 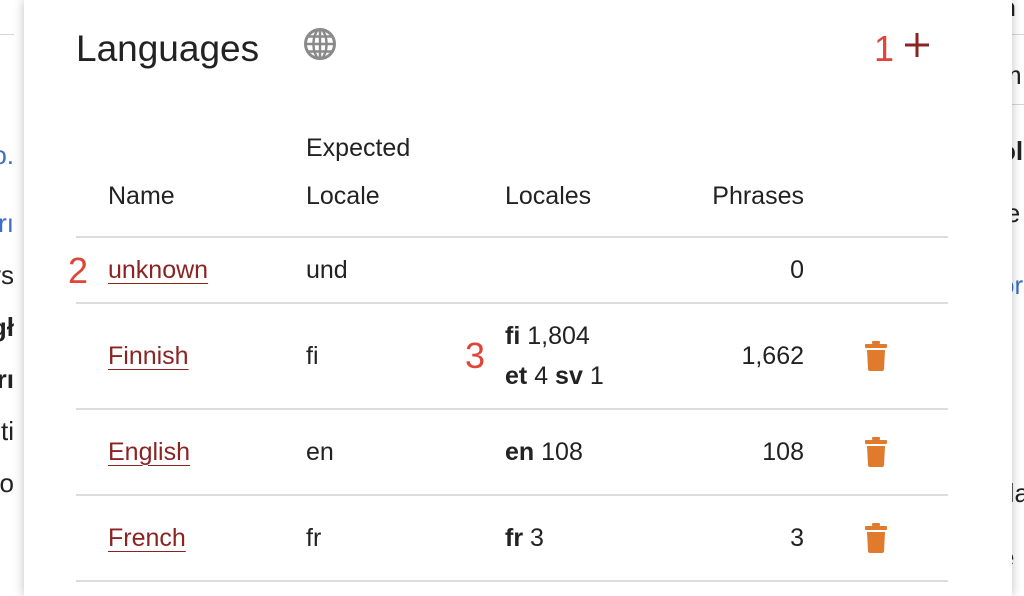 What do you see at coordinates (746, 269) in the screenshot?
I see `phrases-count: 0` at bounding box center [746, 269].